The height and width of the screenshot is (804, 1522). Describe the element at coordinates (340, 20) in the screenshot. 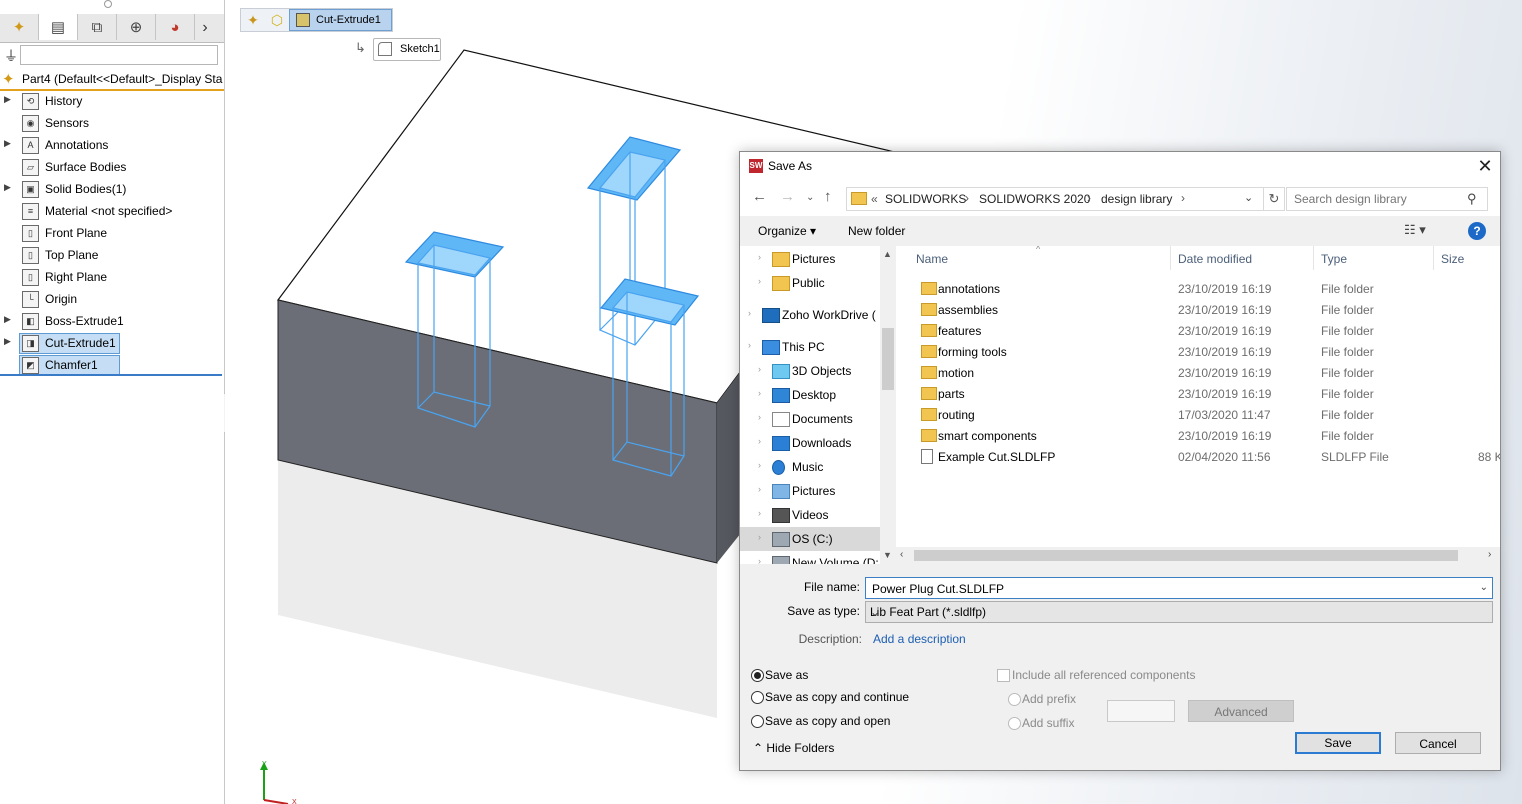

I see `breadcrumb-cut-extrude: Cut-Extrude1` at that location.